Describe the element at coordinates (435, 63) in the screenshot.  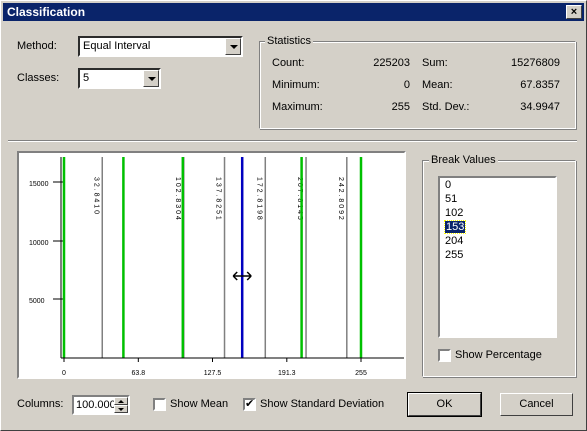
I see `sum-label: Sum:` at that location.